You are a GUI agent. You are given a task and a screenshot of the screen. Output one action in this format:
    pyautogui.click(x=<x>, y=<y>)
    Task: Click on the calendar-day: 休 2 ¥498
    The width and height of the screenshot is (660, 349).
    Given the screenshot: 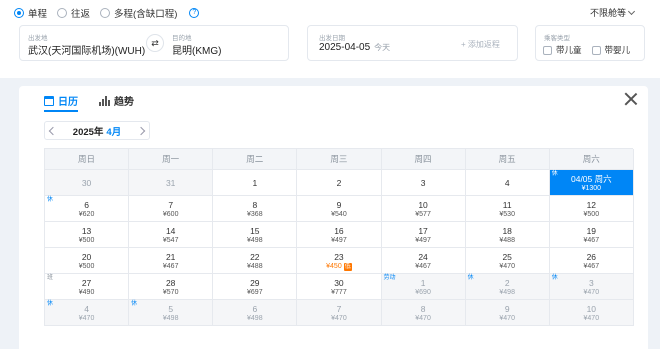 What is the action you would take?
    pyautogui.click(x=507, y=287)
    